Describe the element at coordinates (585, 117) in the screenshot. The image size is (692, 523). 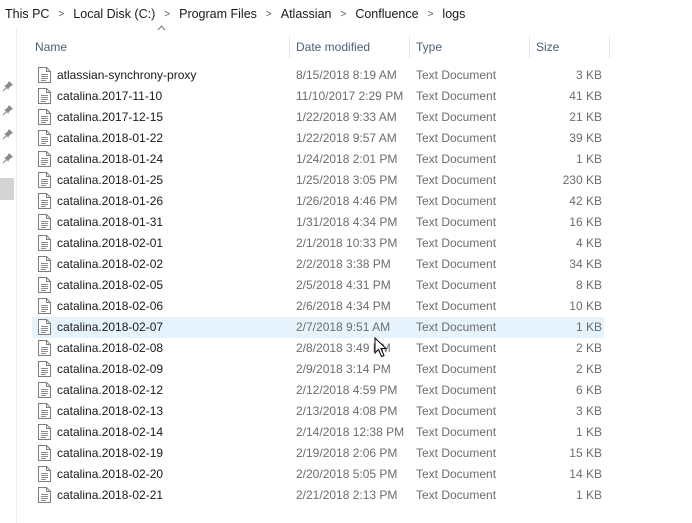
I see `file-size: 21 KB` at that location.